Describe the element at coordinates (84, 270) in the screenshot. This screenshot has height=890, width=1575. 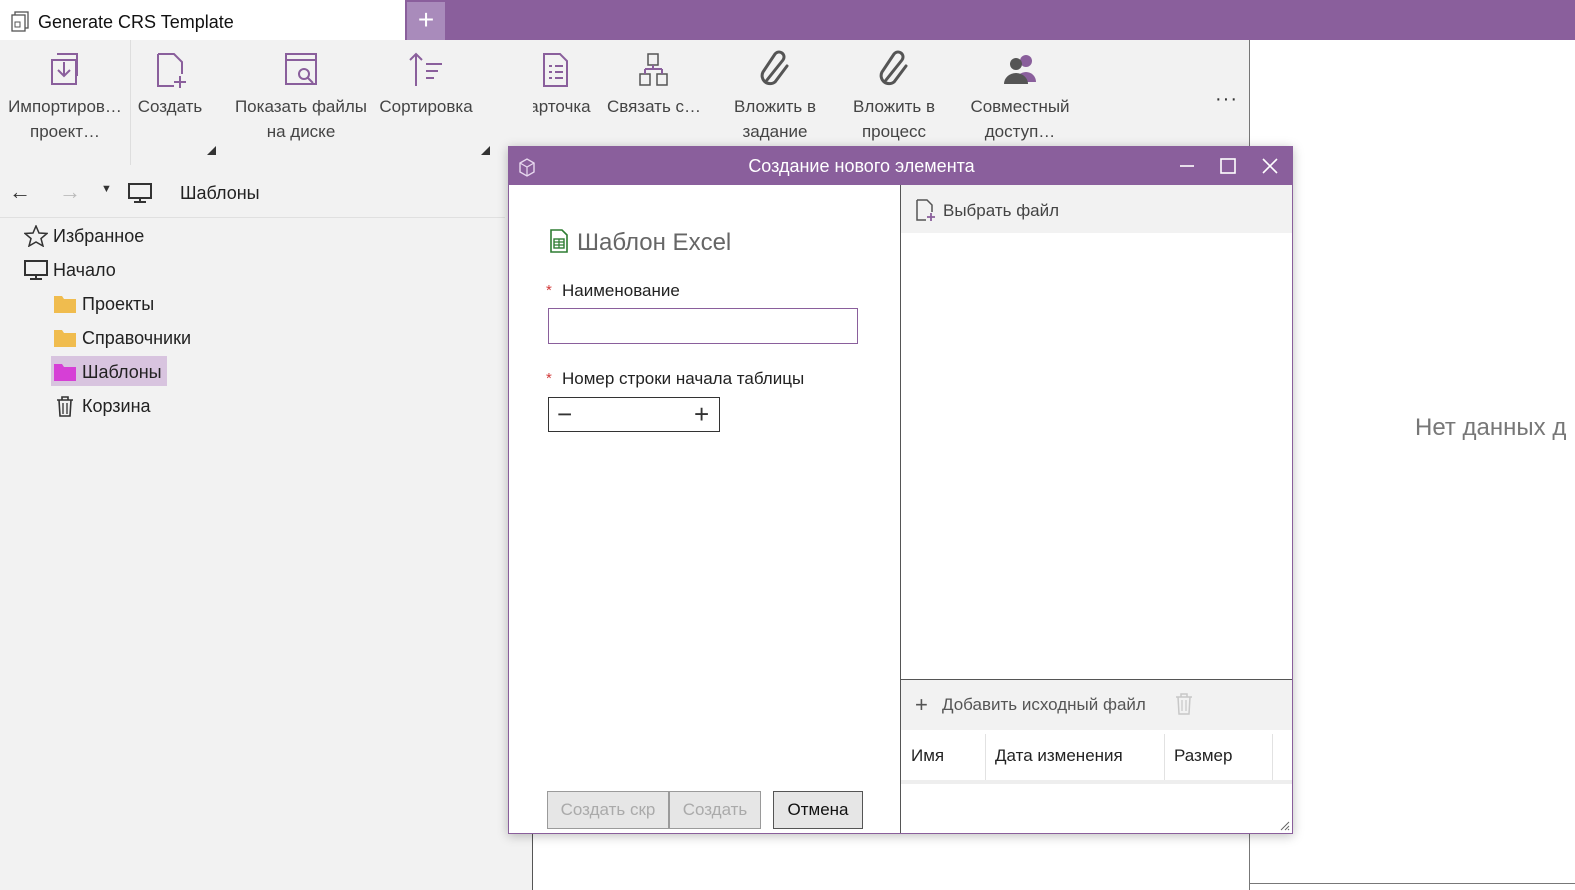
I see `tree-item-label: Начало` at that location.